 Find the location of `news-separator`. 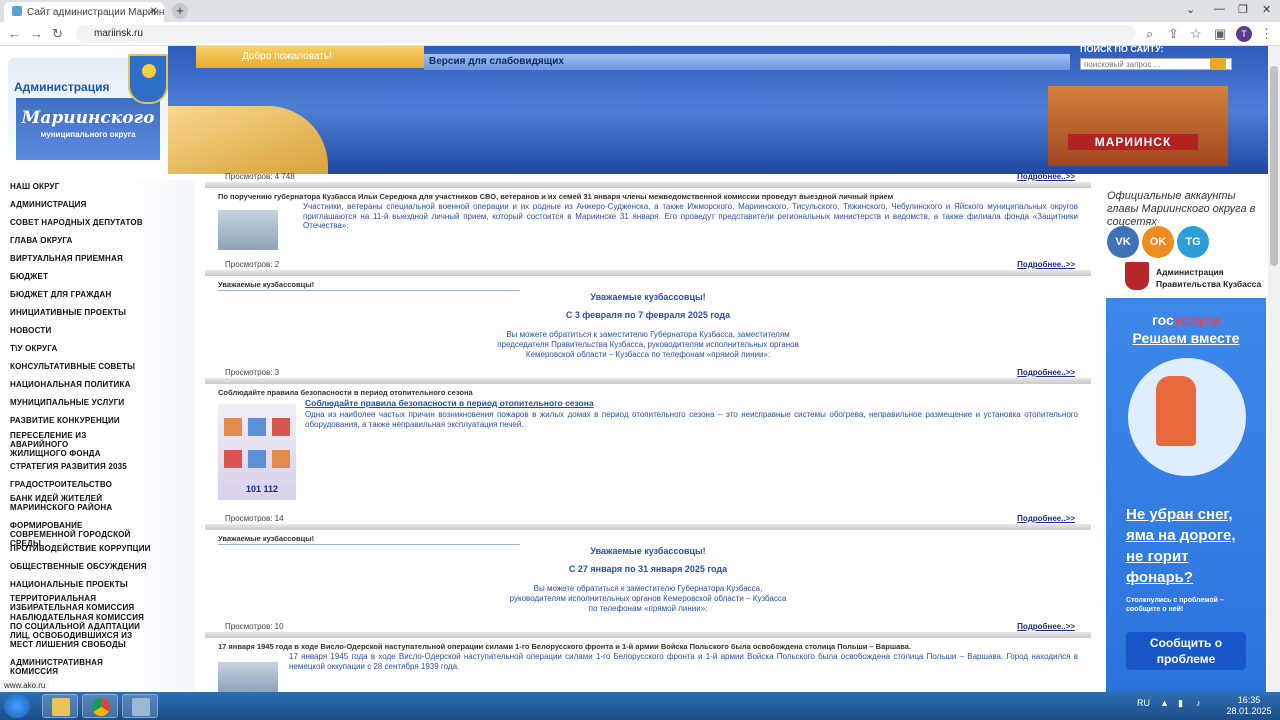

news-separator is located at coordinates (648, 635).